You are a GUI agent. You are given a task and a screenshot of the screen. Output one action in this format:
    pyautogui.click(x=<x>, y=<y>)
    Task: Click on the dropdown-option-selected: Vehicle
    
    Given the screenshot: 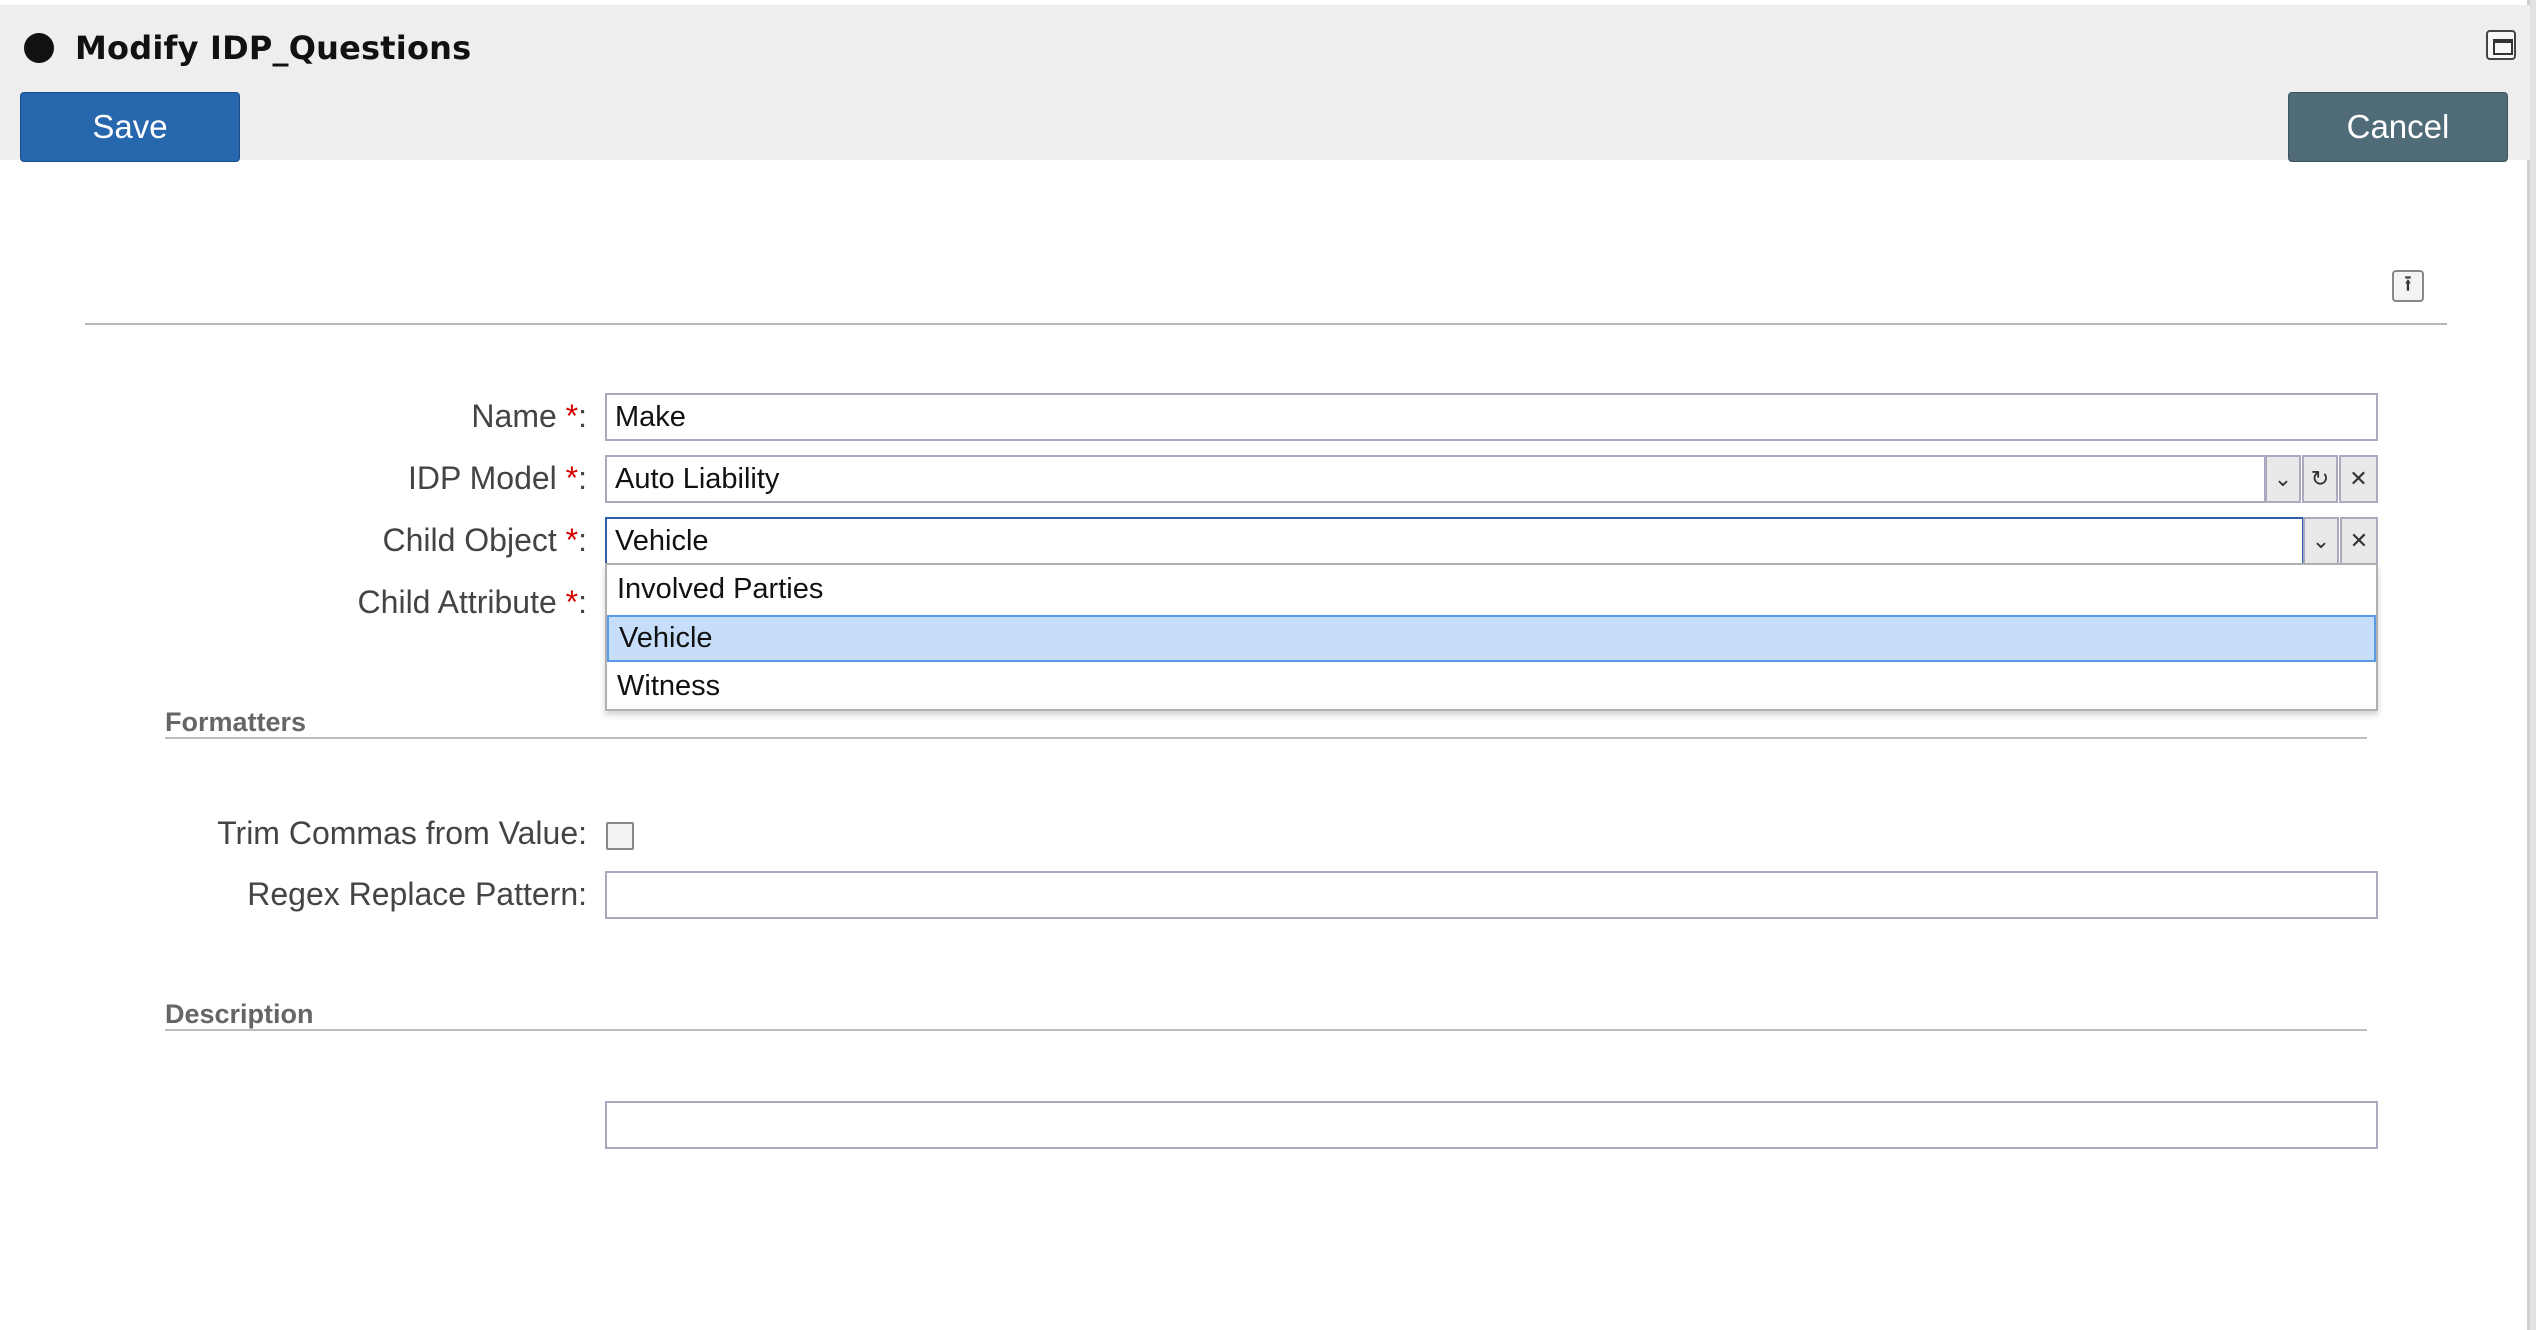 What is the action you would take?
    pyautogui.click(x=1491, y=638)
    